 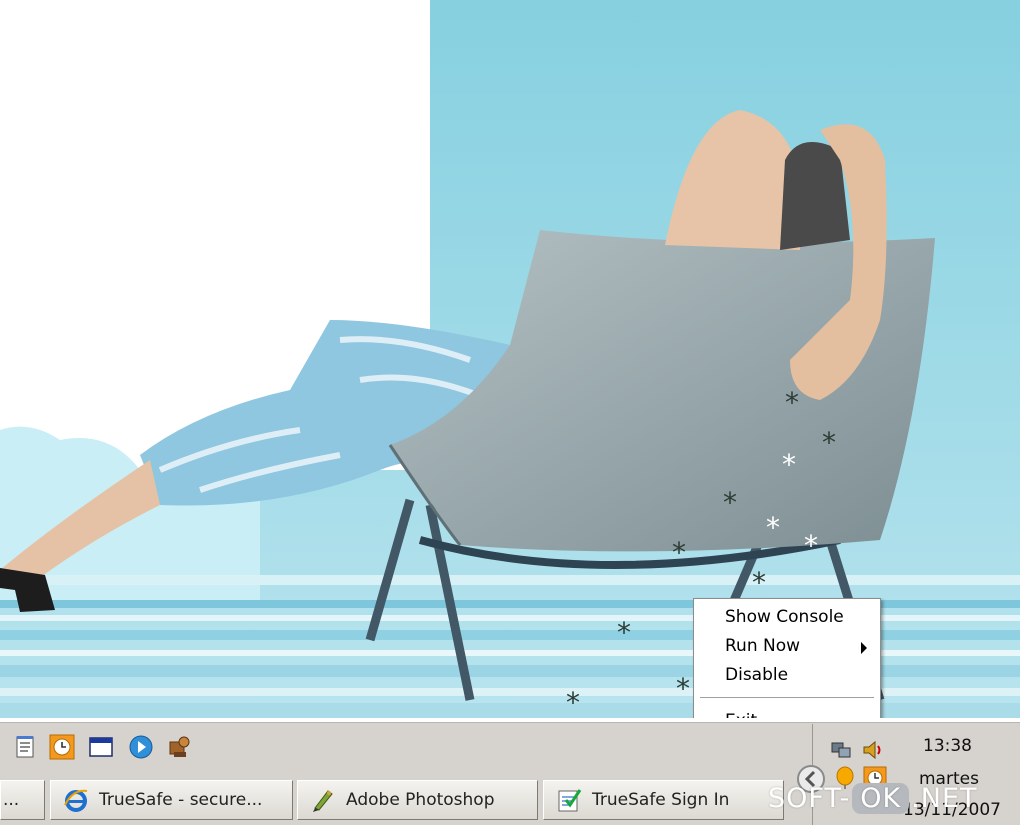 What do you see at coordinates (947, 746) in the screenshot?
I see `tray-clock-time: 13:38` at bounding box center [947, 746].